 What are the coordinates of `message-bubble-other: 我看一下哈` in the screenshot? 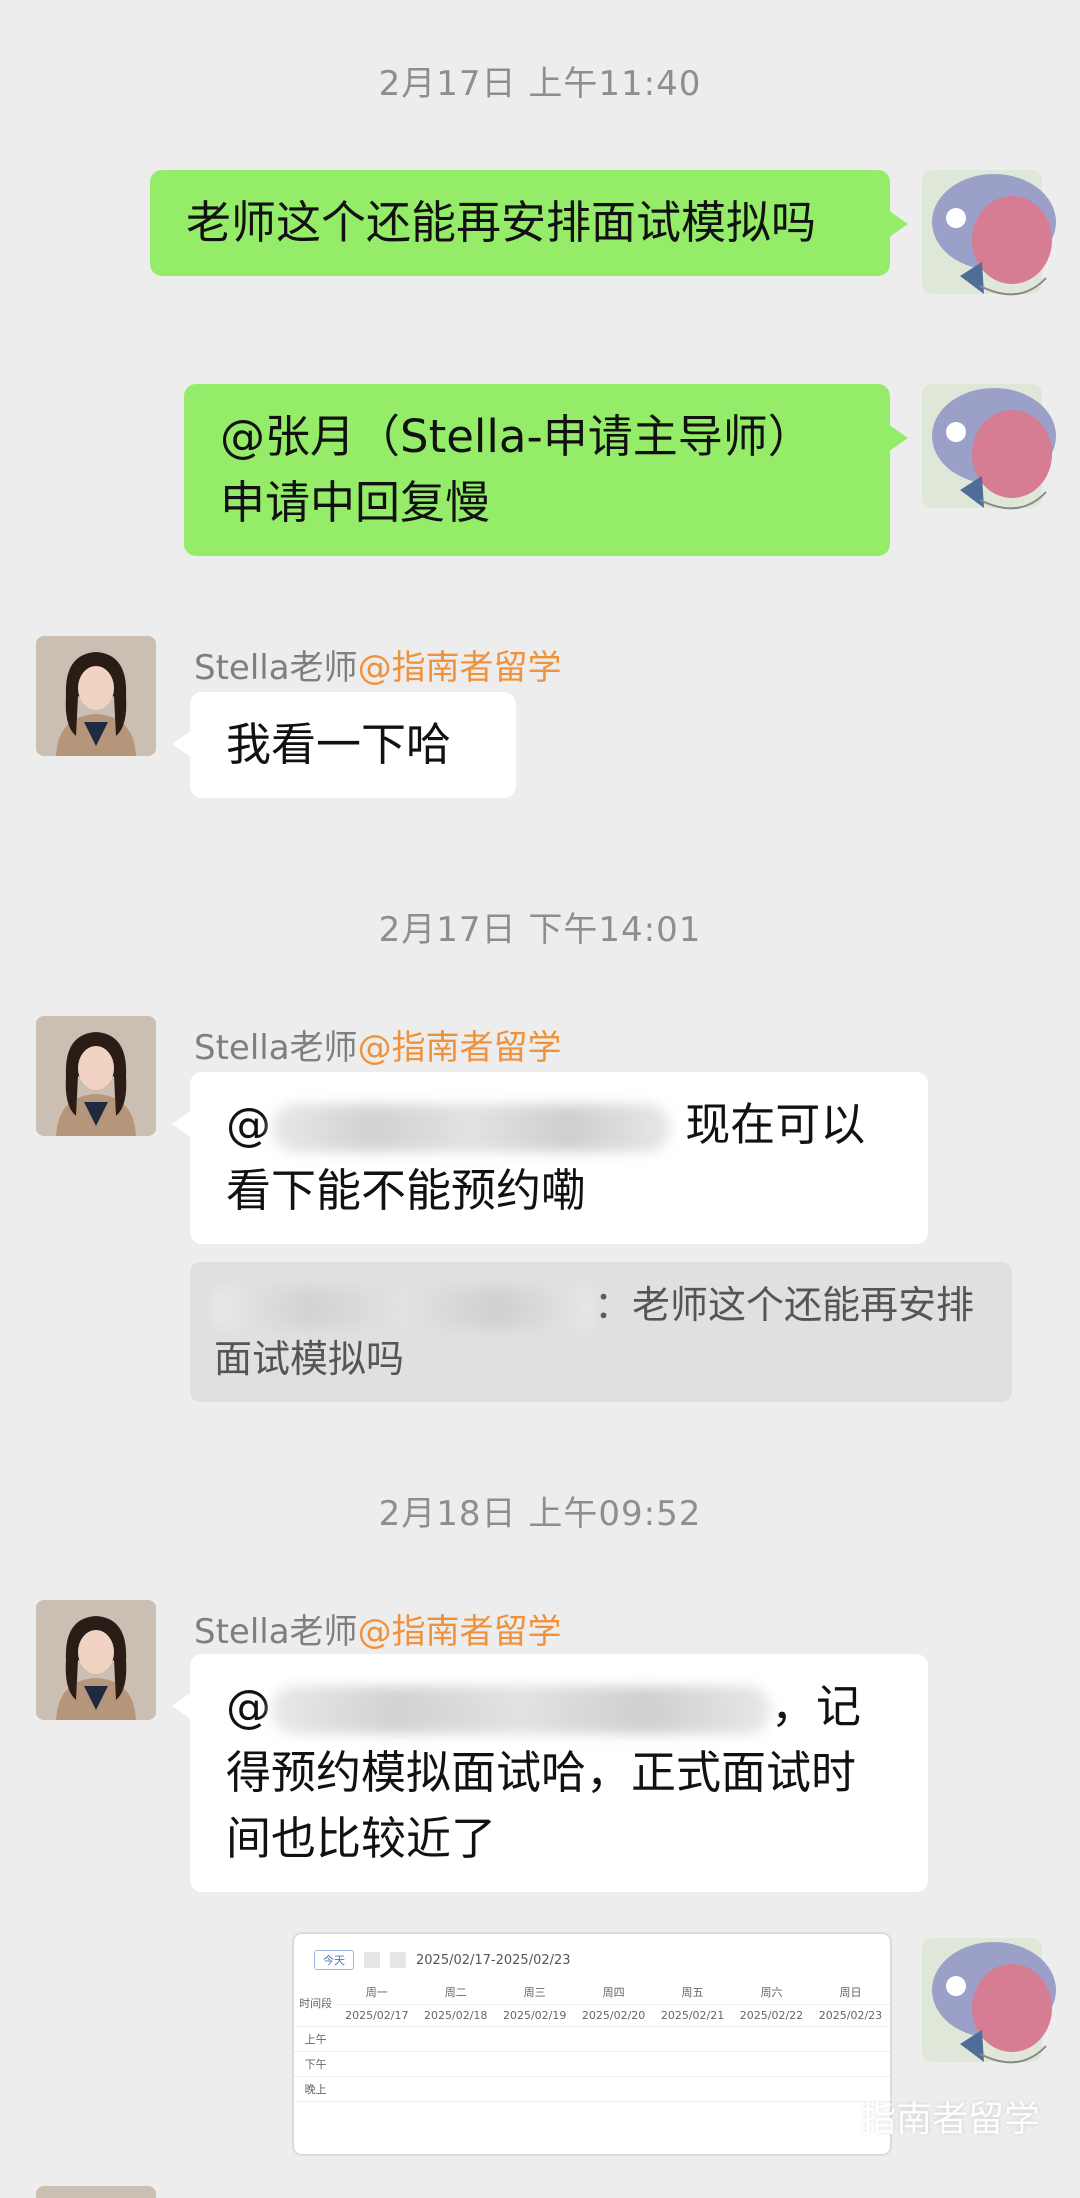 It's located at (344, 745).